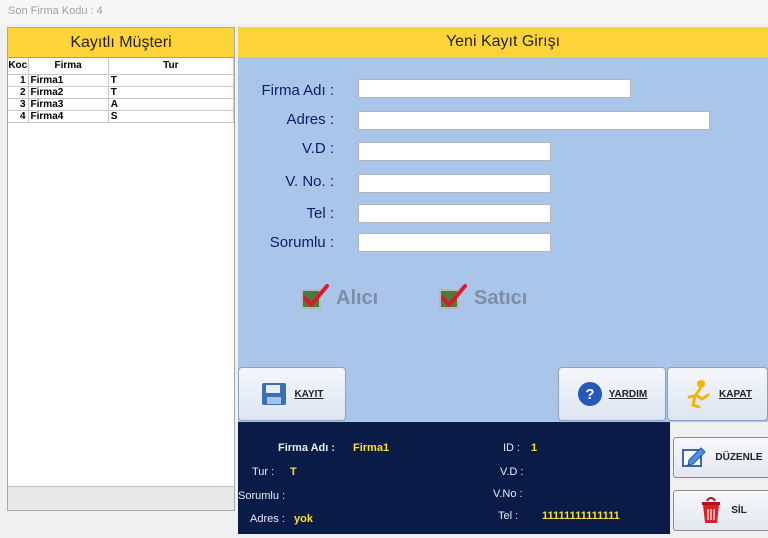  I want to click on info-phone-label: Tel :, so click(508, 516).